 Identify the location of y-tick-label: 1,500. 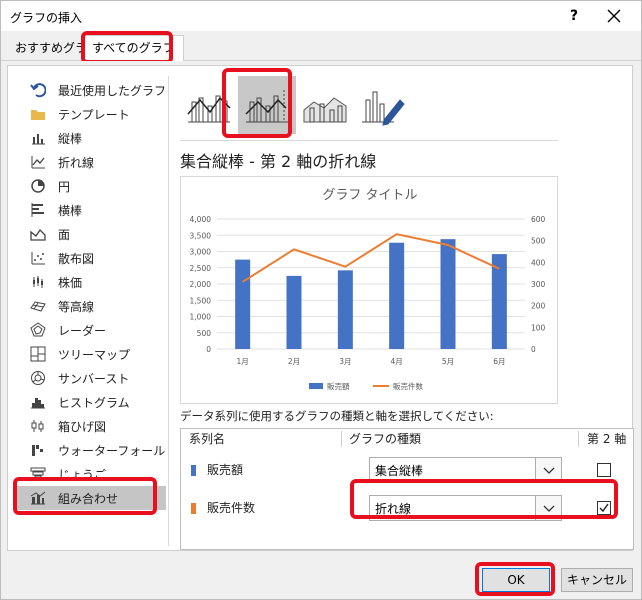
(201, 300).